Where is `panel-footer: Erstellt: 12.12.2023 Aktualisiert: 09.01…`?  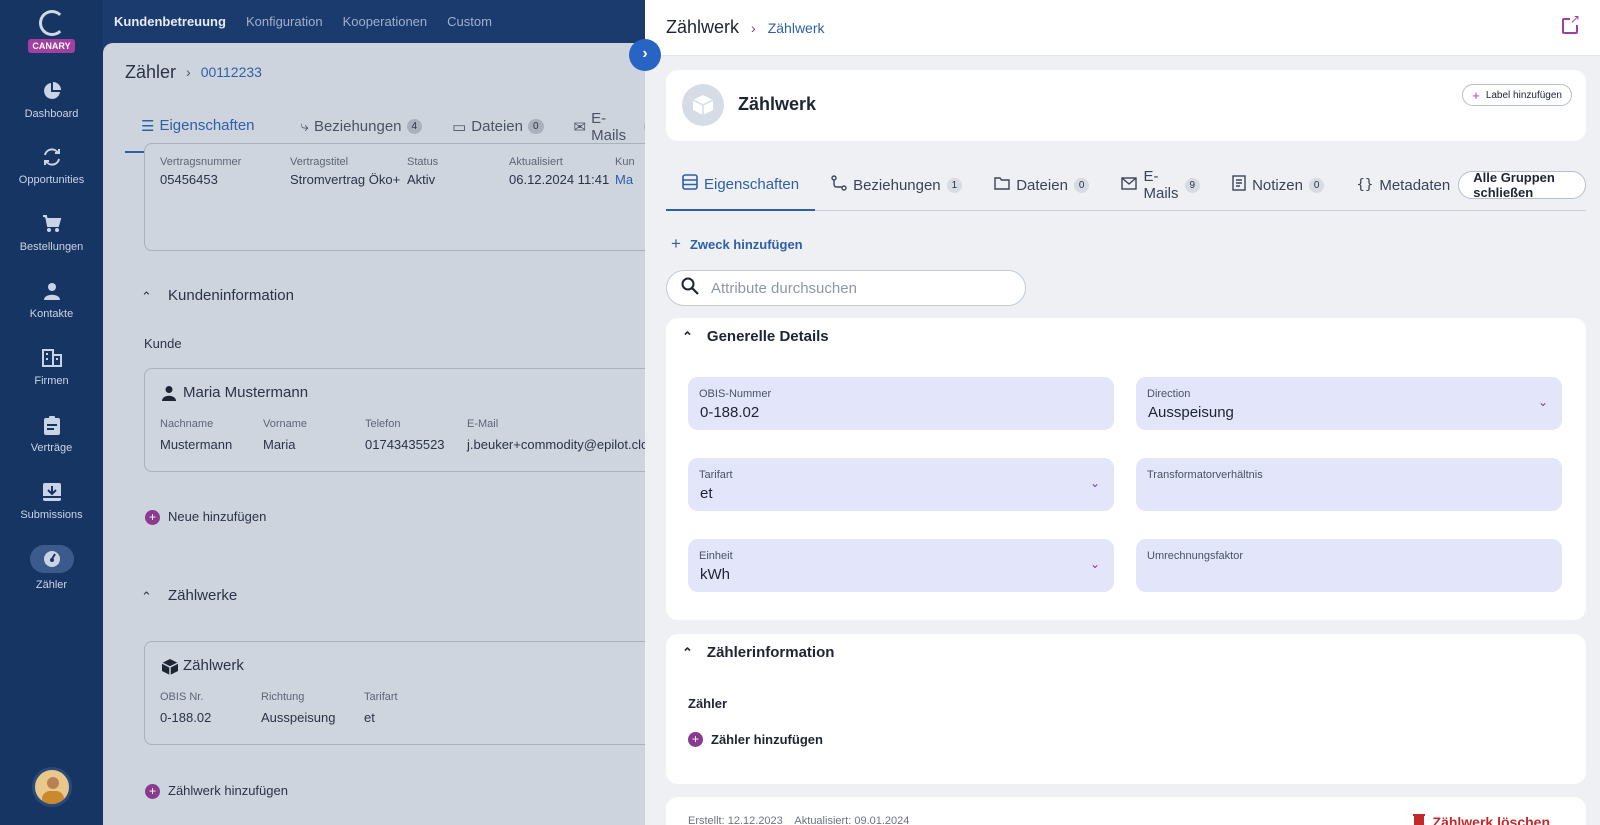 panel-footer: Erstellt: 12.12.2023 Aktualisiert: 09.01… is located at coordinates (1126, 811).